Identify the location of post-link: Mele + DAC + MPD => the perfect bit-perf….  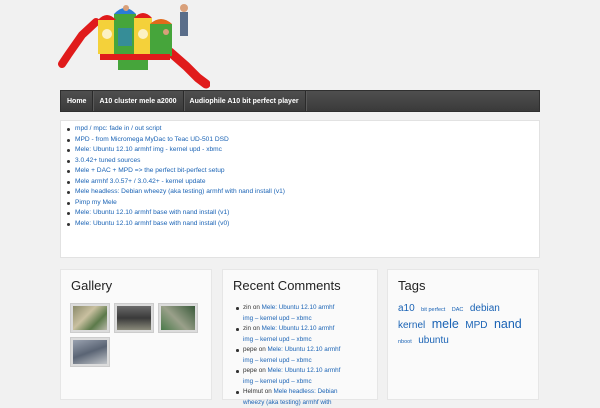
(303, 171).